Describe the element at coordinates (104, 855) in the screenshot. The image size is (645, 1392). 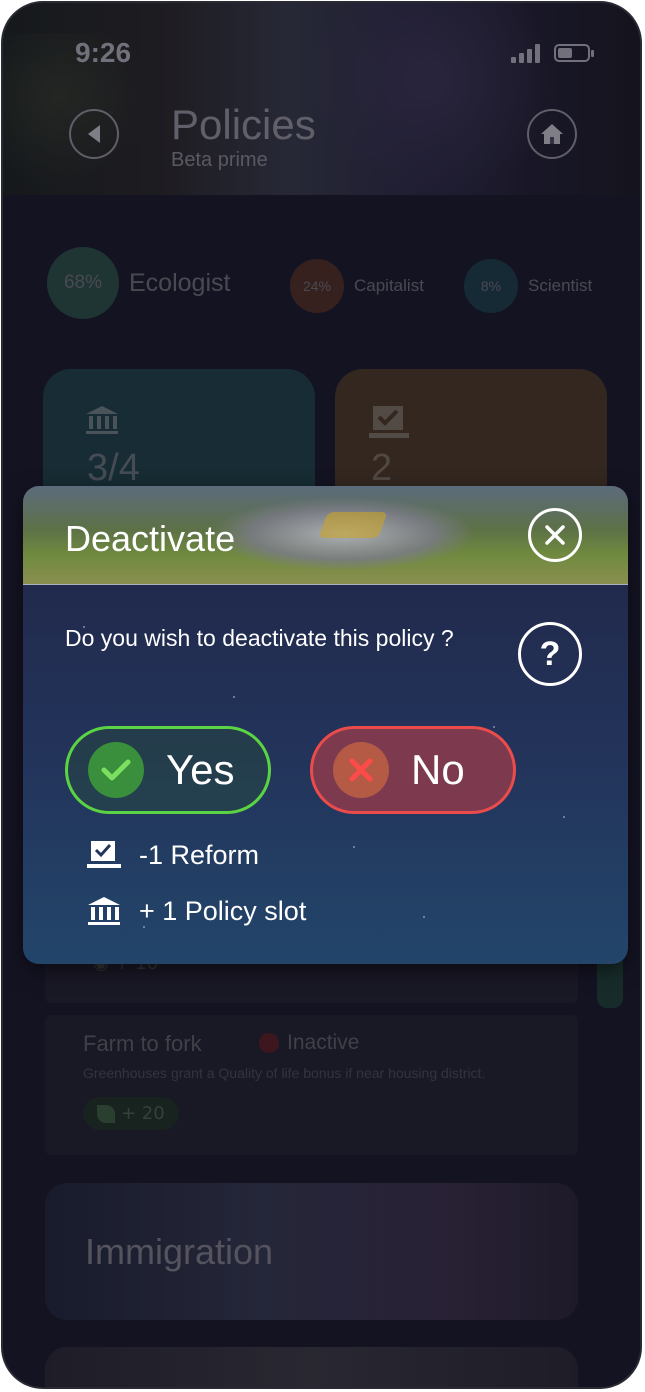
I see `checkbox-tray-icon` at that location.